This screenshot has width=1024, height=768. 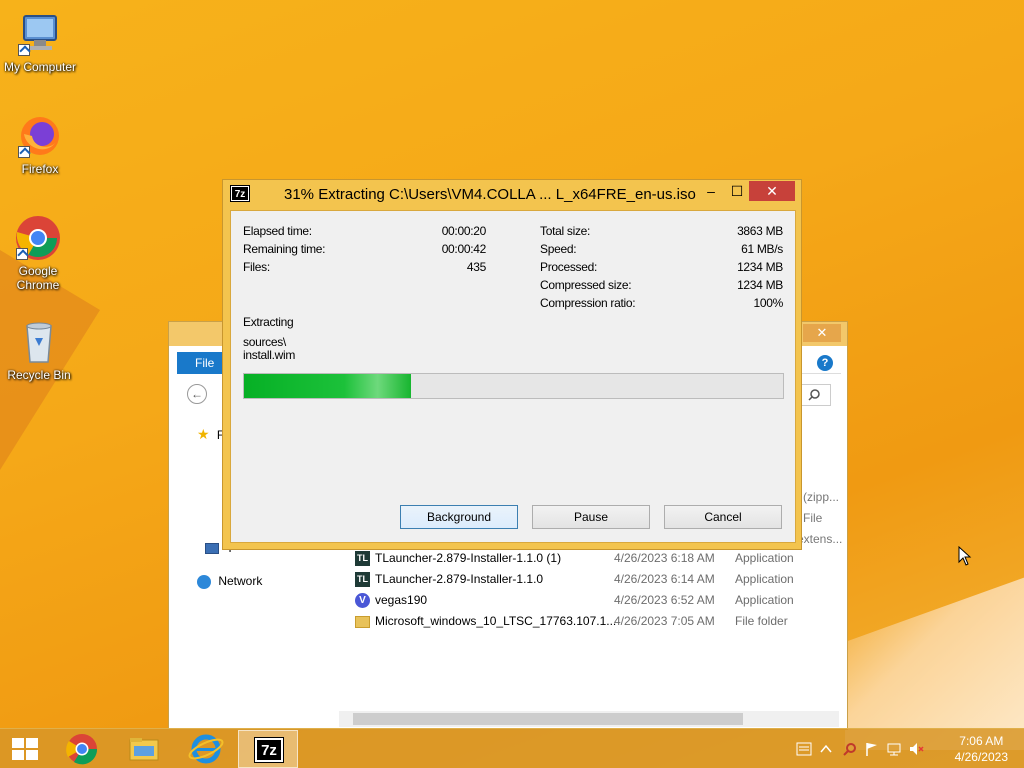 I want to click on taskbar-chrome, so click(x=82, y=749).